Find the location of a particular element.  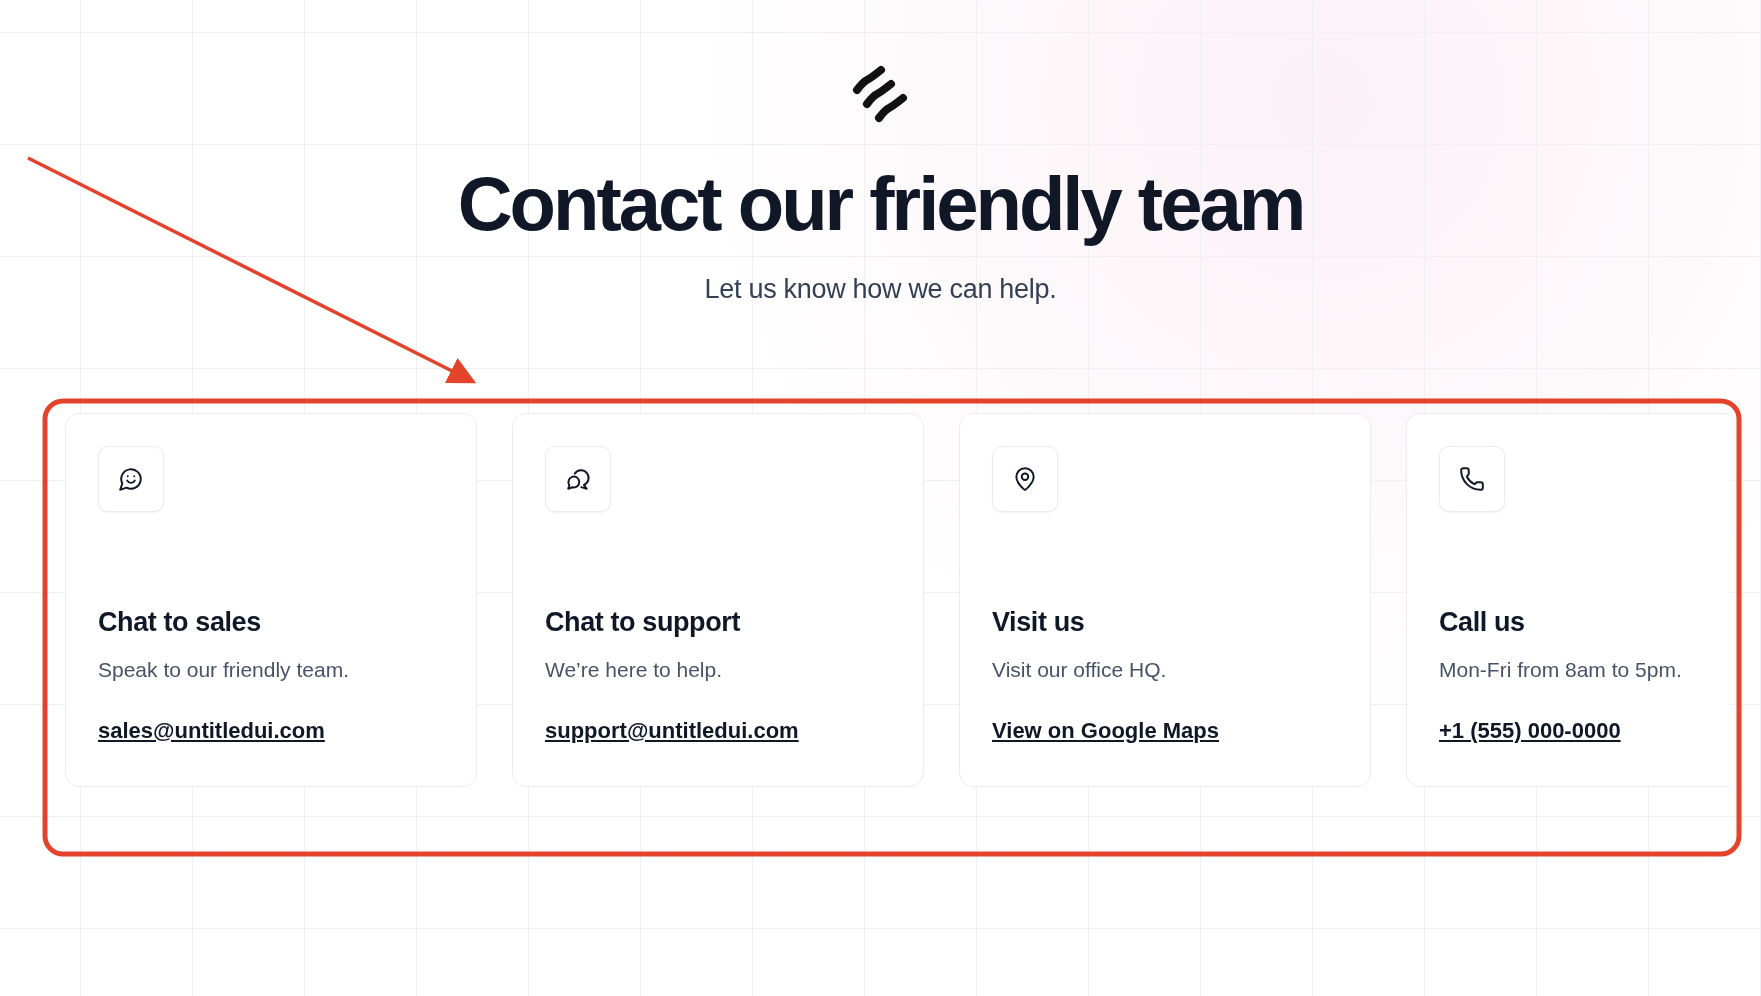

card-title: Chat to sales is located at coordinates (179, 622).